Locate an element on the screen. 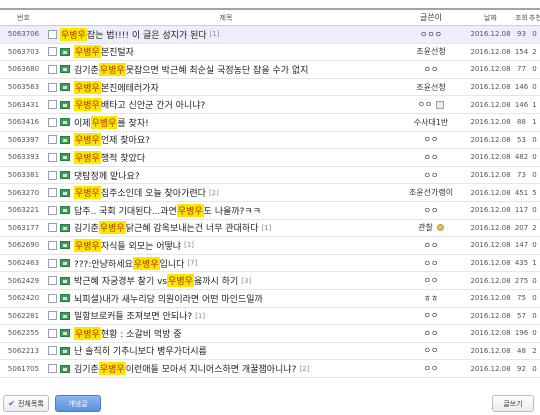 This screenshot has width=540, height=415. post-title-text: 밀항브로커들 조져보면 안되나? is located at coordinates (133, 315).